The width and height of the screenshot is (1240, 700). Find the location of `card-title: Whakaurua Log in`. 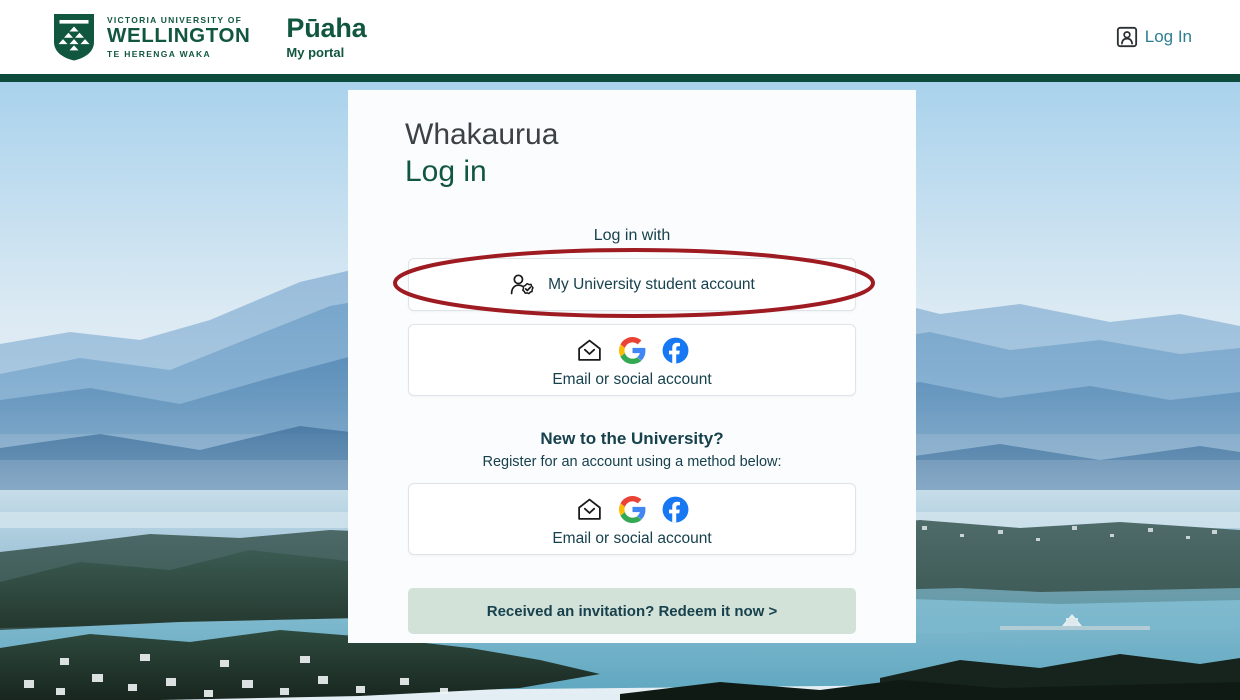

card-title: Whakaurua Log in is located at coordinates (632, 140).